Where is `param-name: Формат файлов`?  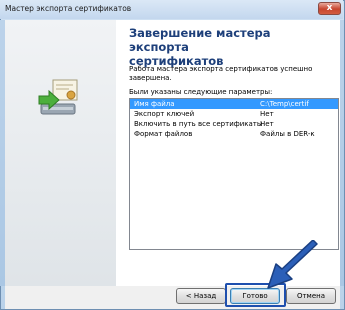
param-name: Формат файлов is located at coordinates (163, 134).